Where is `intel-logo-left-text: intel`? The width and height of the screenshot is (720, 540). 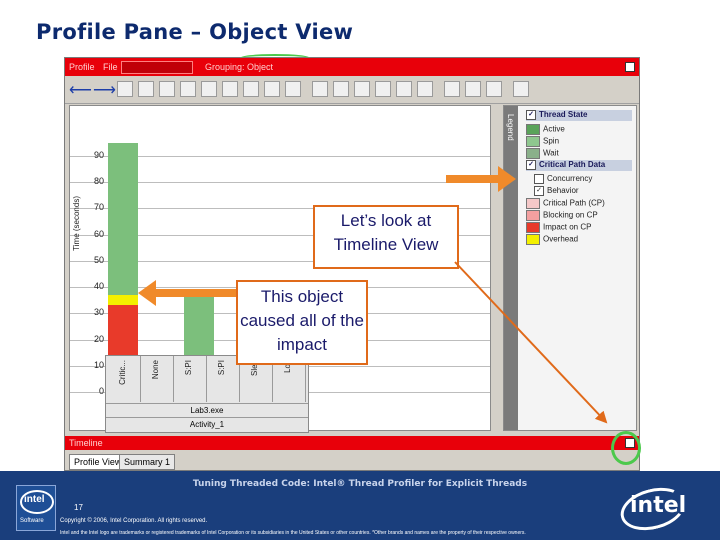 intel-logo-left-text: intel is located at coordinates (34, 499).